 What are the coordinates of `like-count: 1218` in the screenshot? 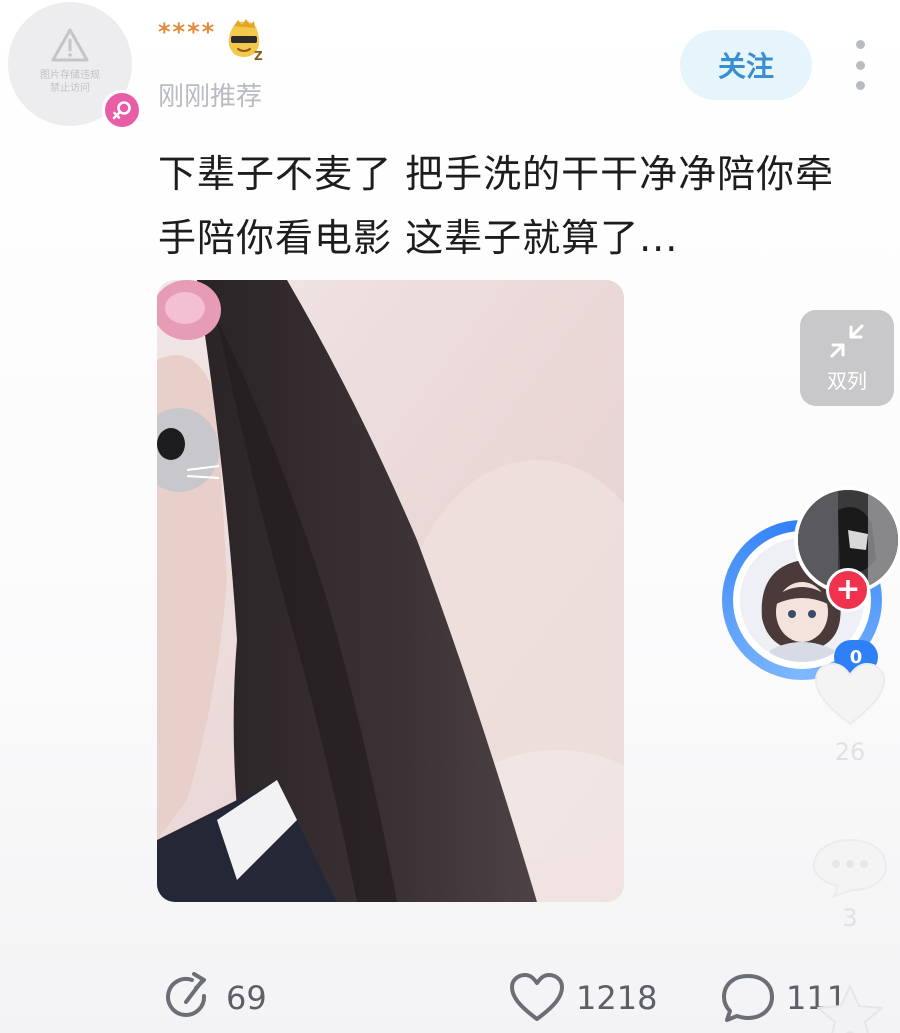 It's located at (617, 998).